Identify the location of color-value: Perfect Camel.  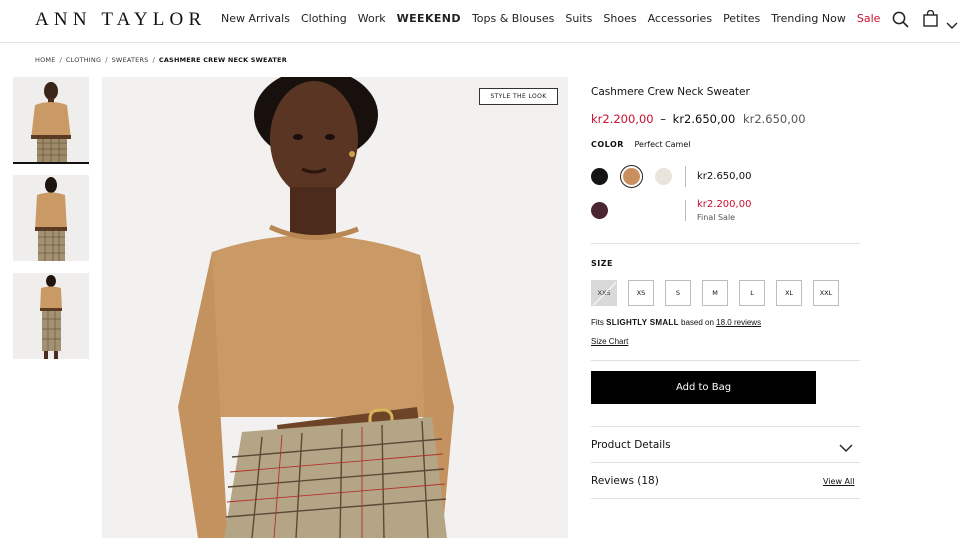
(662, 144).